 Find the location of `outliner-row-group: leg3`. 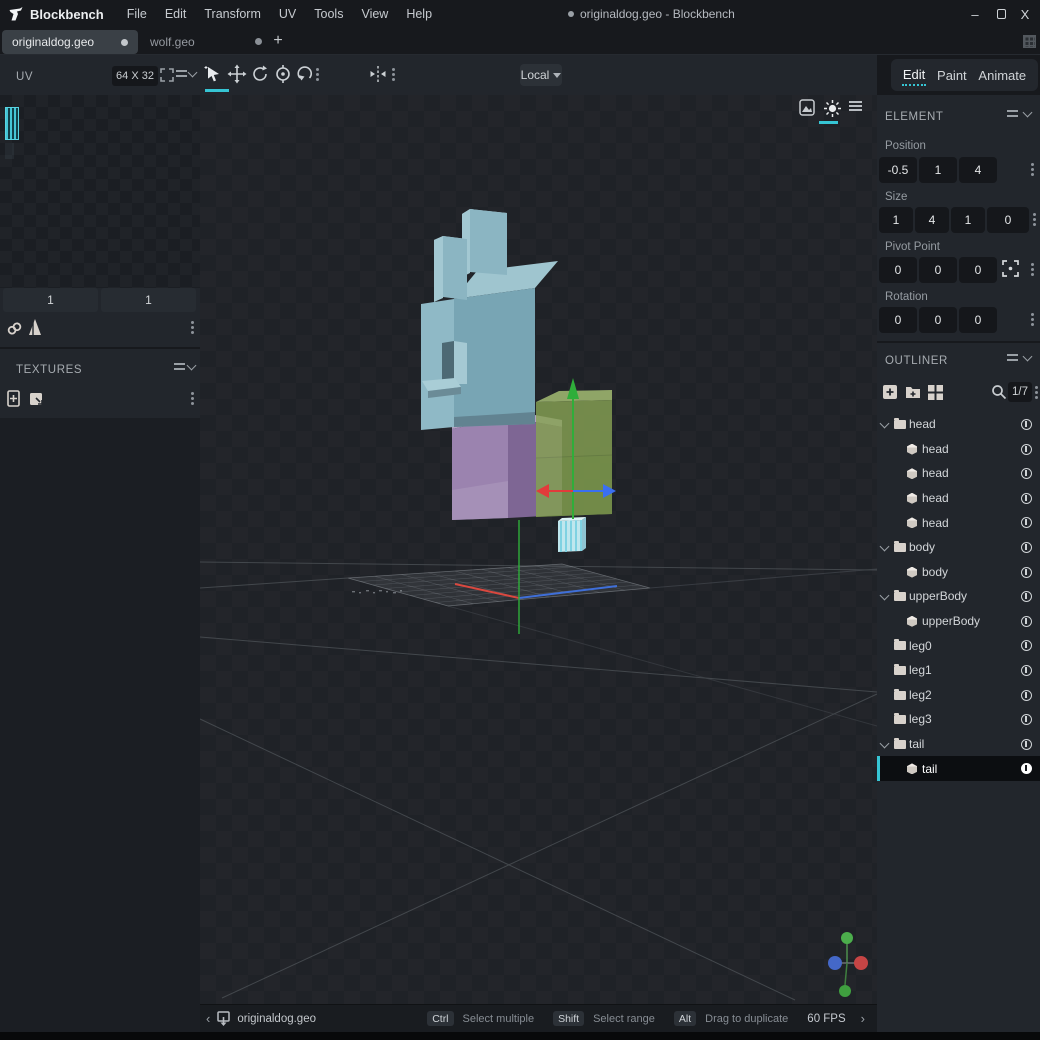

outliner-row-group: leg3 is located at coordinates (958, 719).